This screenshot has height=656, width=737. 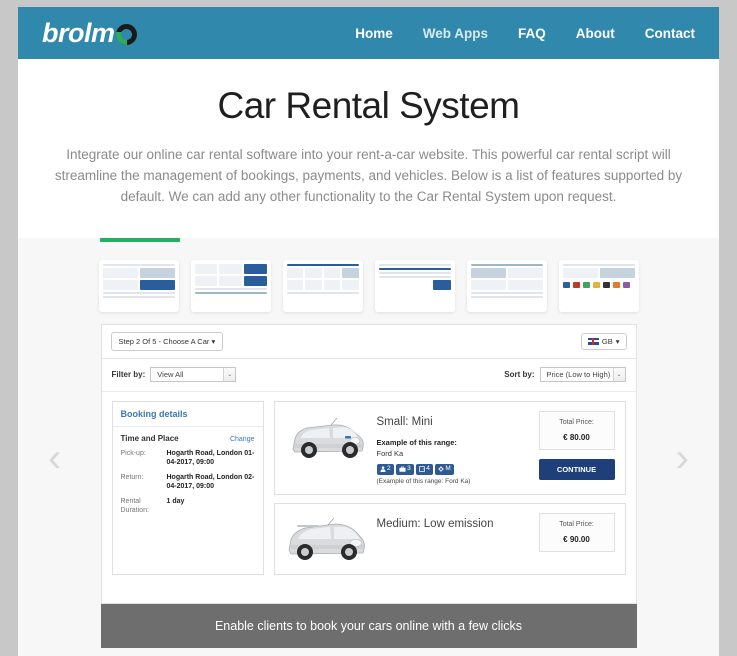 I want to click on gear-icon, so click(x=441, y=469).